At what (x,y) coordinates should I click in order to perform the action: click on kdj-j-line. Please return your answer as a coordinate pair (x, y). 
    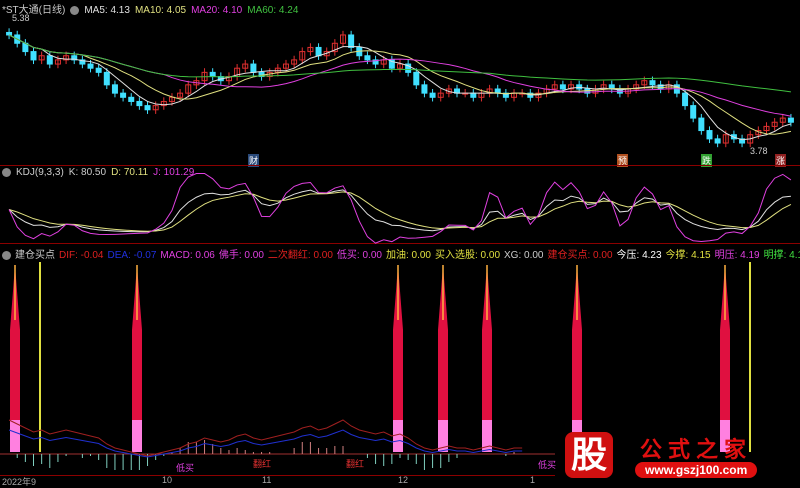
    Looking at the image, I should click on (400, 208).